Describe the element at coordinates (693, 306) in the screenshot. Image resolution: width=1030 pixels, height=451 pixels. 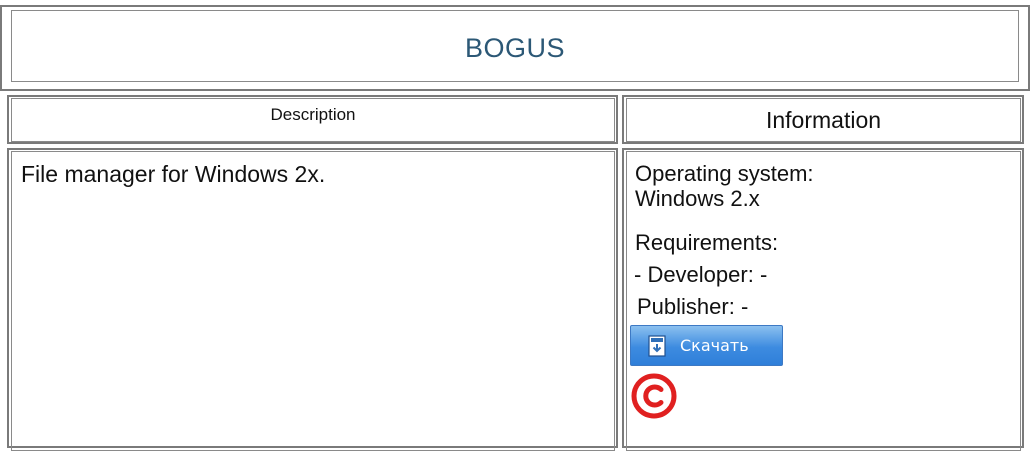
I see `publisher-line: Publisher: -` at that location.